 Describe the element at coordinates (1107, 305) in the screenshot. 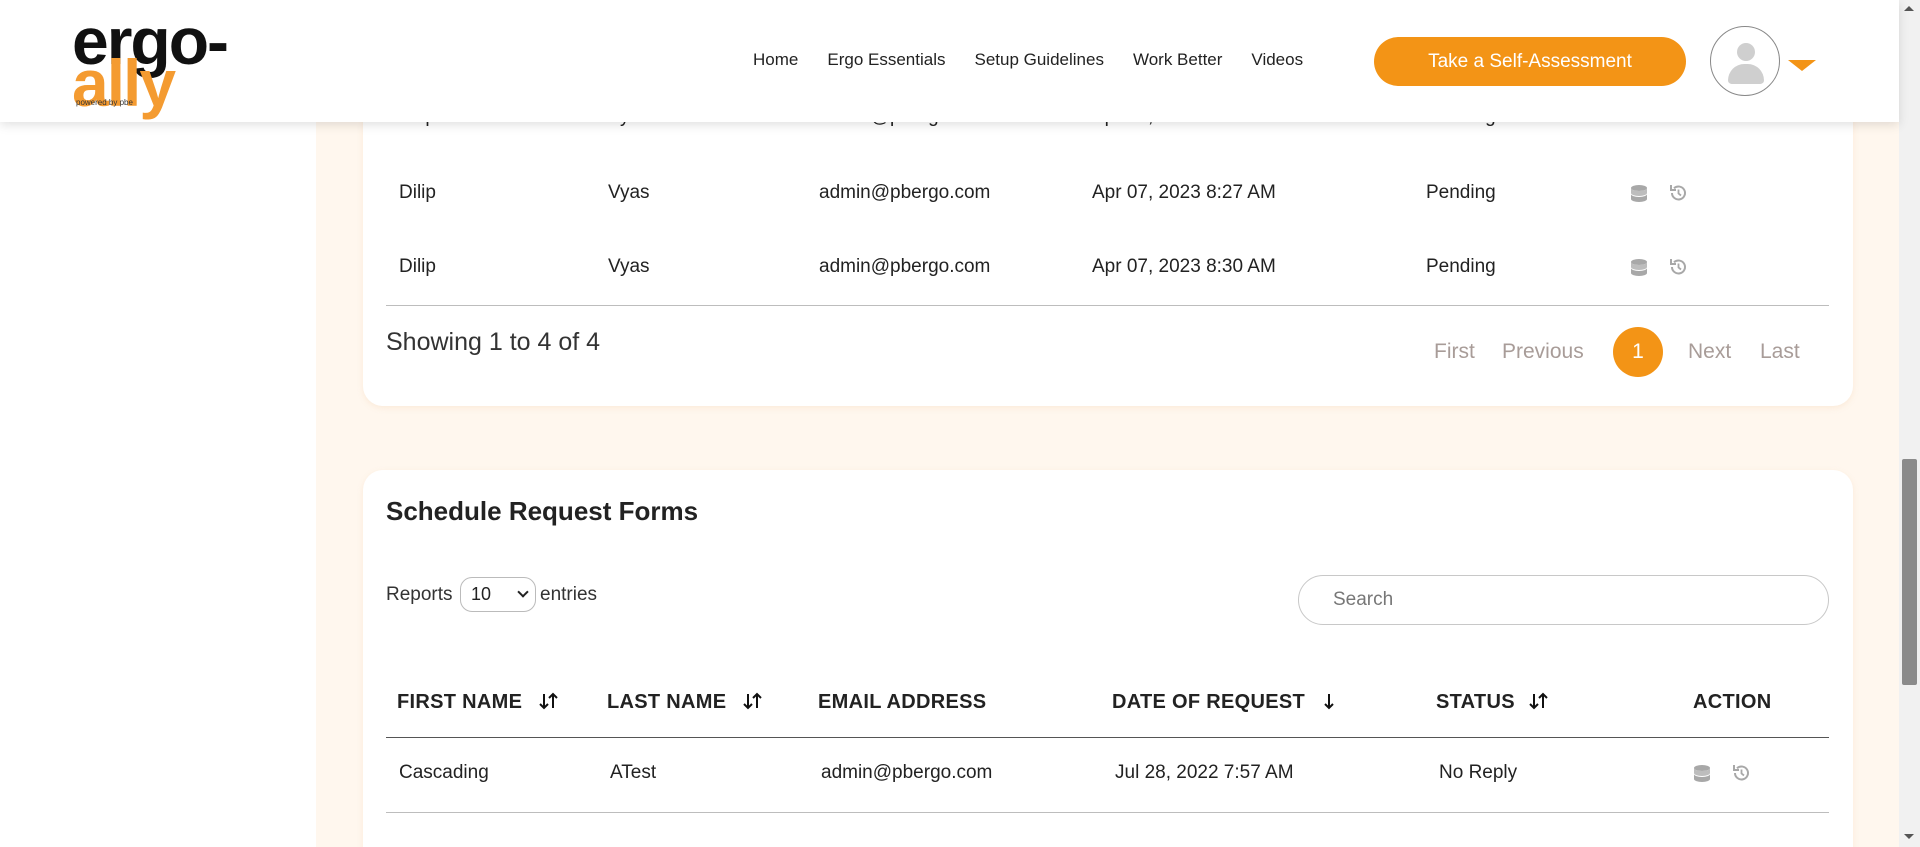

I see `table-divider` at that location.